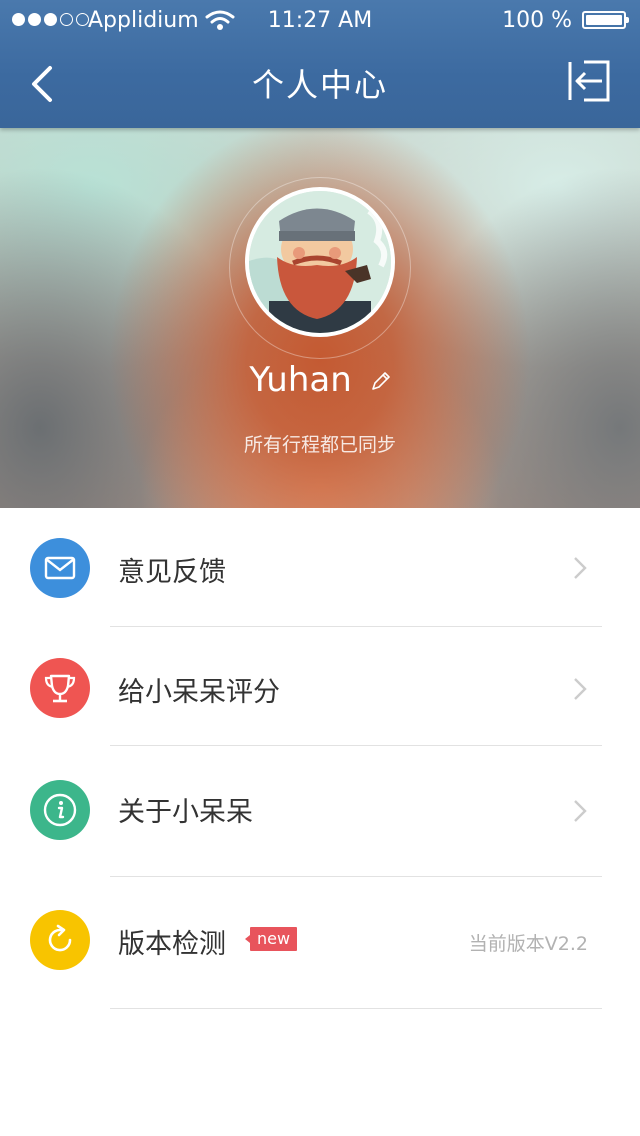 The height and width of the screenshot is (1136, 640). What do you see at coordinates (528, 944) in the screenshot?
I see `version-text: 当前版本V2.2` at bounding box center [528, 944].